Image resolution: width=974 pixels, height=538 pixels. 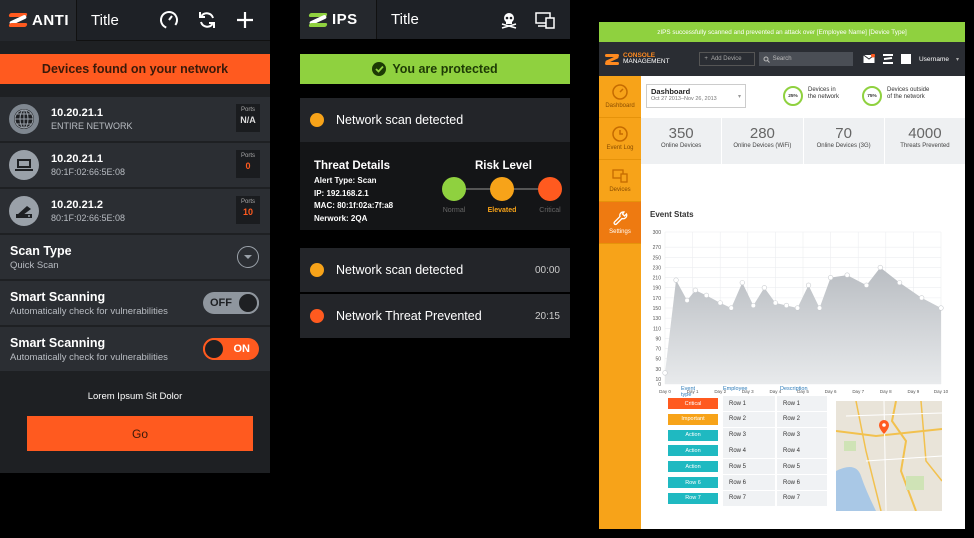 What do you see at coordinates (41, 251) in the screenshot?
I see `scan-type-title: Scan Type` at bounding box center [41, 251].